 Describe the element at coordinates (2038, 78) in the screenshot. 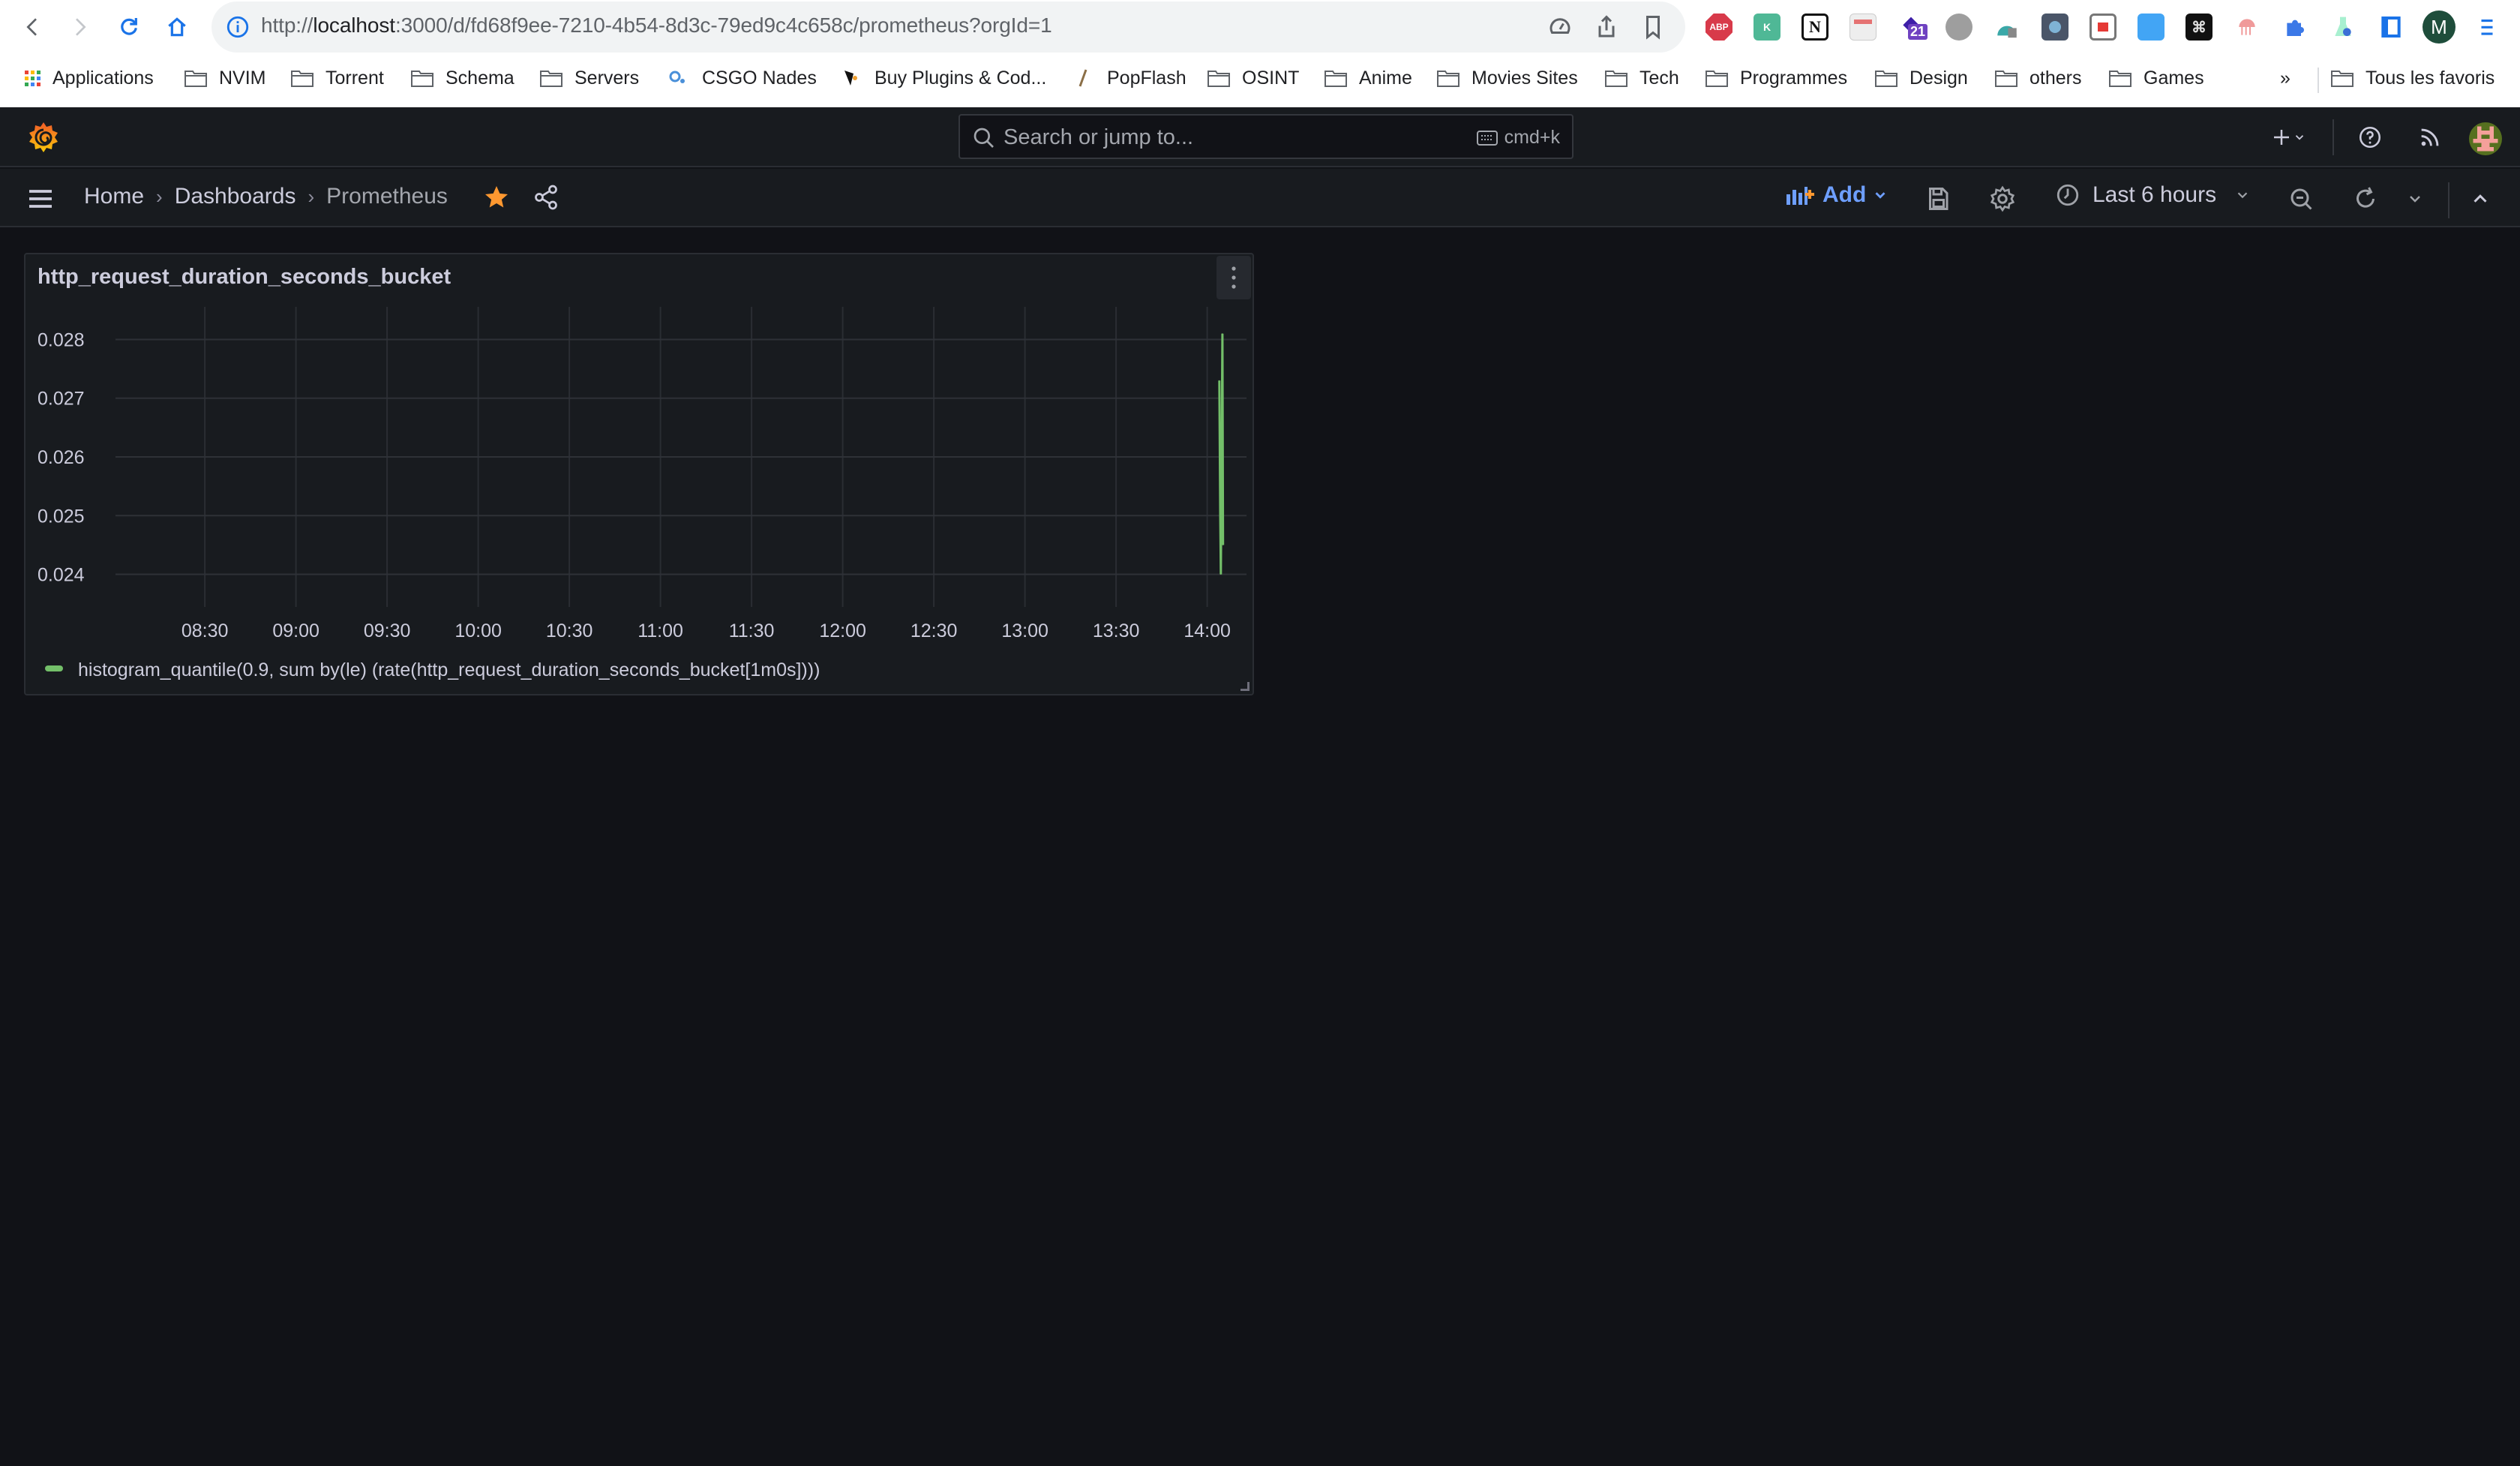

I see `bookmark-item: others` at that location.